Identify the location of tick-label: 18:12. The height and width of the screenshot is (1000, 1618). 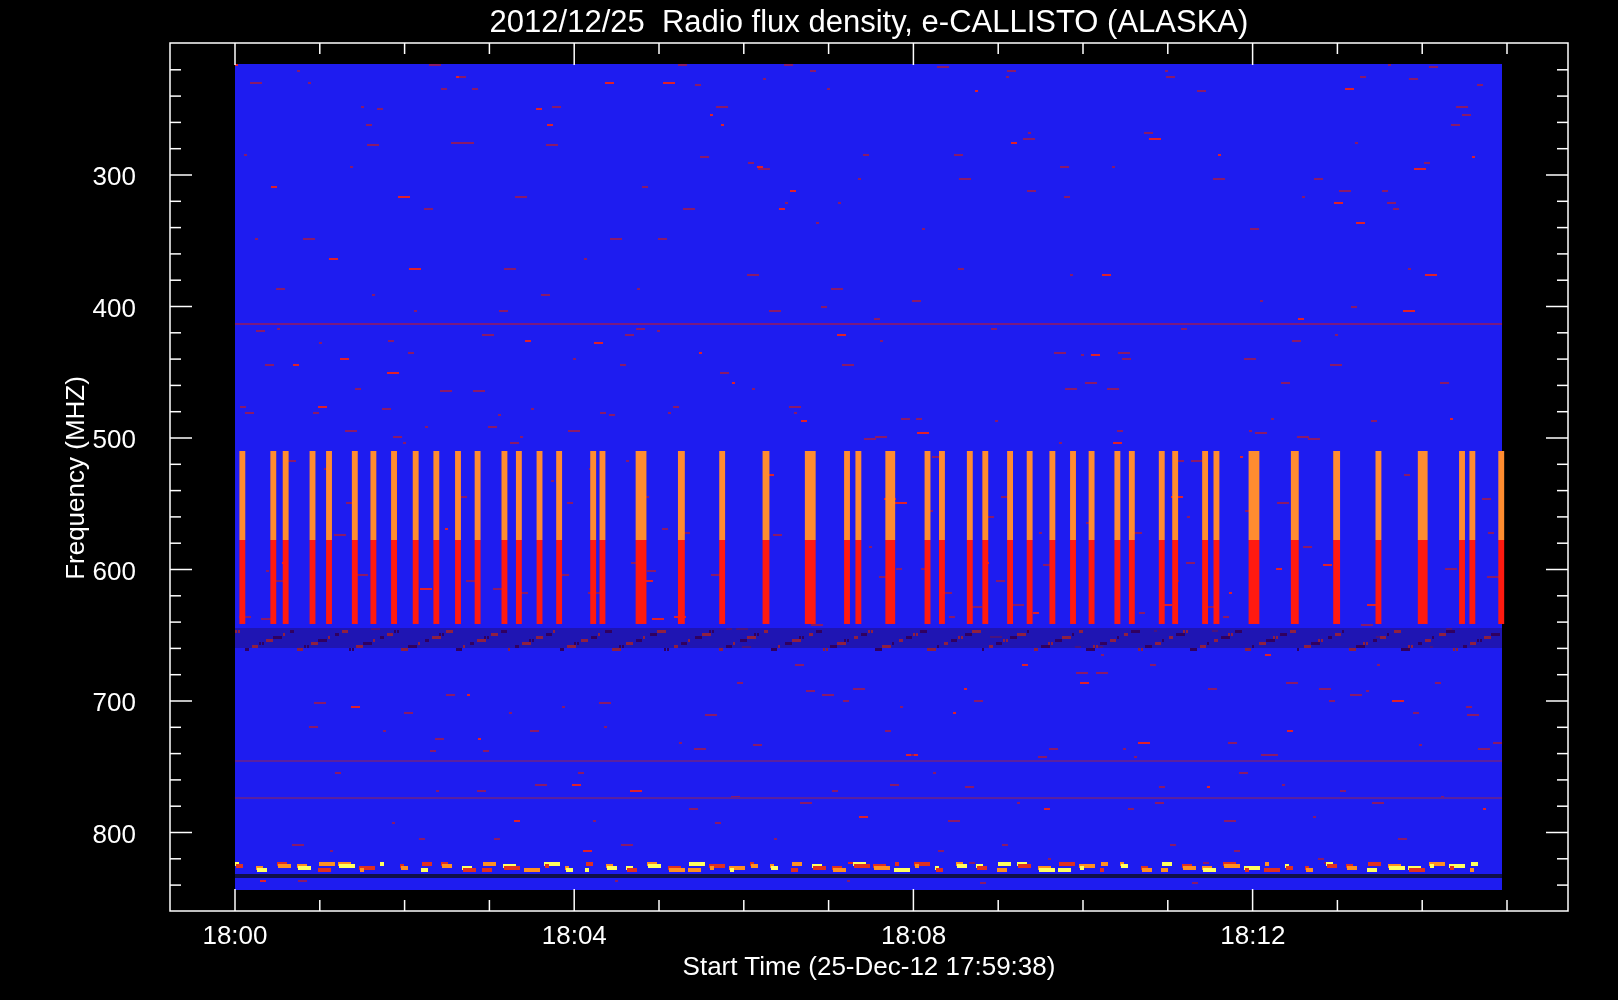
(1253, 935).